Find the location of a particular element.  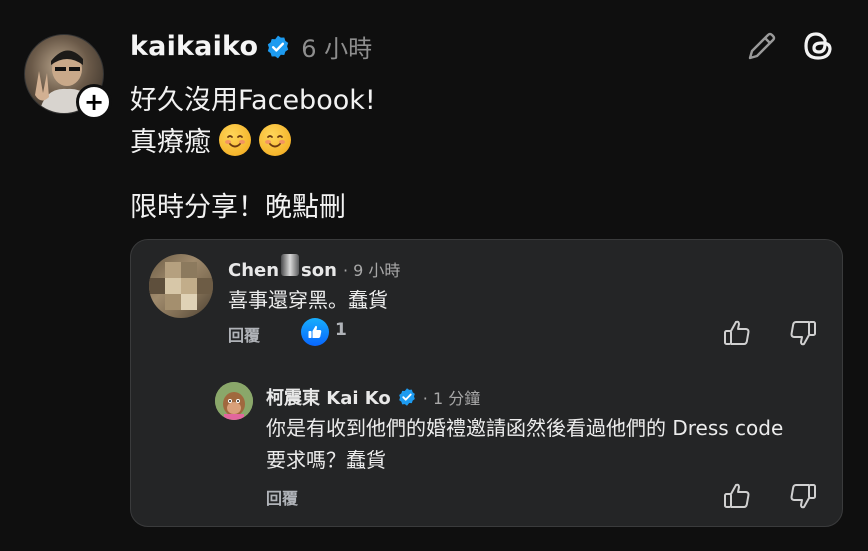

post-text-line-2-text: 真療癒 is located at coordinates (170, 142).